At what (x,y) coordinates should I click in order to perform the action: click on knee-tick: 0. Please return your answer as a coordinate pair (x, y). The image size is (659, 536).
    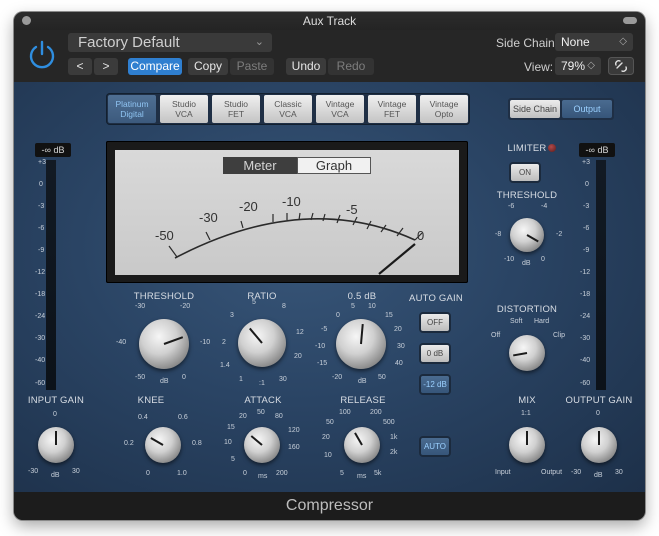
    Looking at the image, I should click on (148, 473).